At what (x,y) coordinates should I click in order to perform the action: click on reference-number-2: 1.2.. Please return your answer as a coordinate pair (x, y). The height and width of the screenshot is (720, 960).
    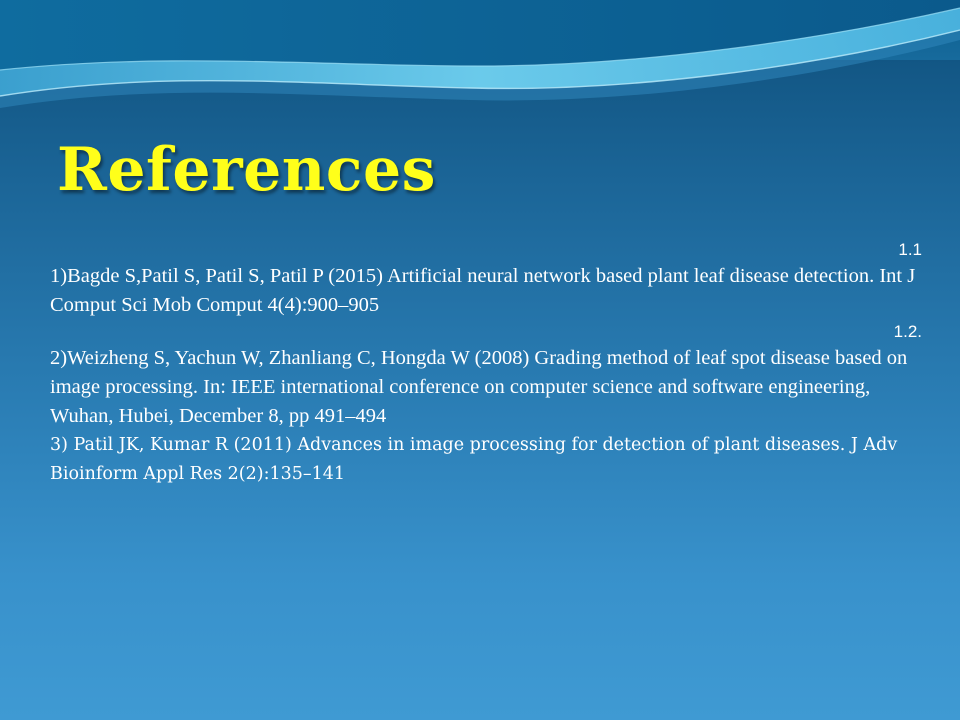
    Looking at the image, I should click on (907, 331).